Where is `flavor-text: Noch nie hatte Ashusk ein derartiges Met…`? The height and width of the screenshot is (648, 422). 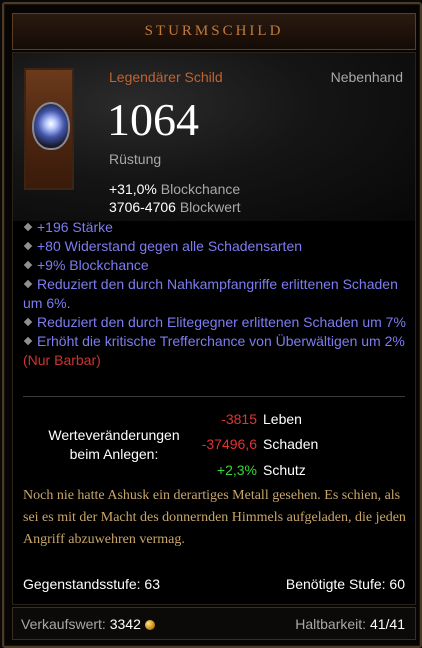
flavor-text: Noch nie hatte Ashusk ein derartiges Met… is located at coordinates (214, 517).